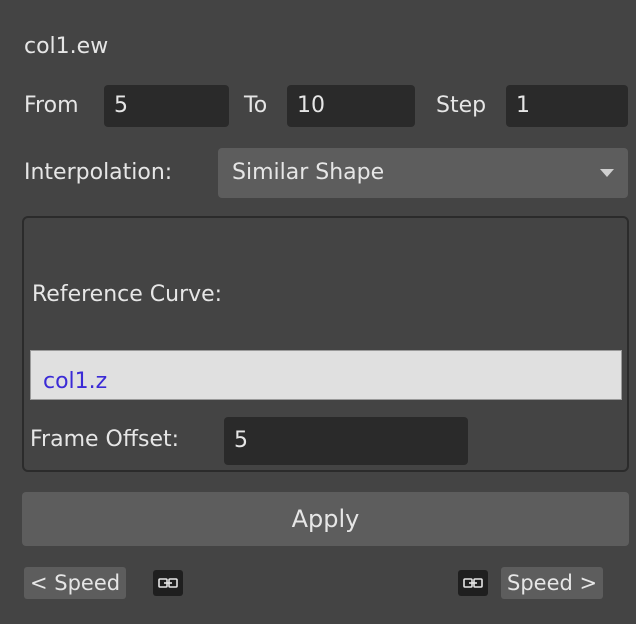 The width and height of the screenshot is (636, 624). What do you see at coordinates (567, 106) in the screenshot?
I see `step-field: 1` at bounding box center [567, 106].